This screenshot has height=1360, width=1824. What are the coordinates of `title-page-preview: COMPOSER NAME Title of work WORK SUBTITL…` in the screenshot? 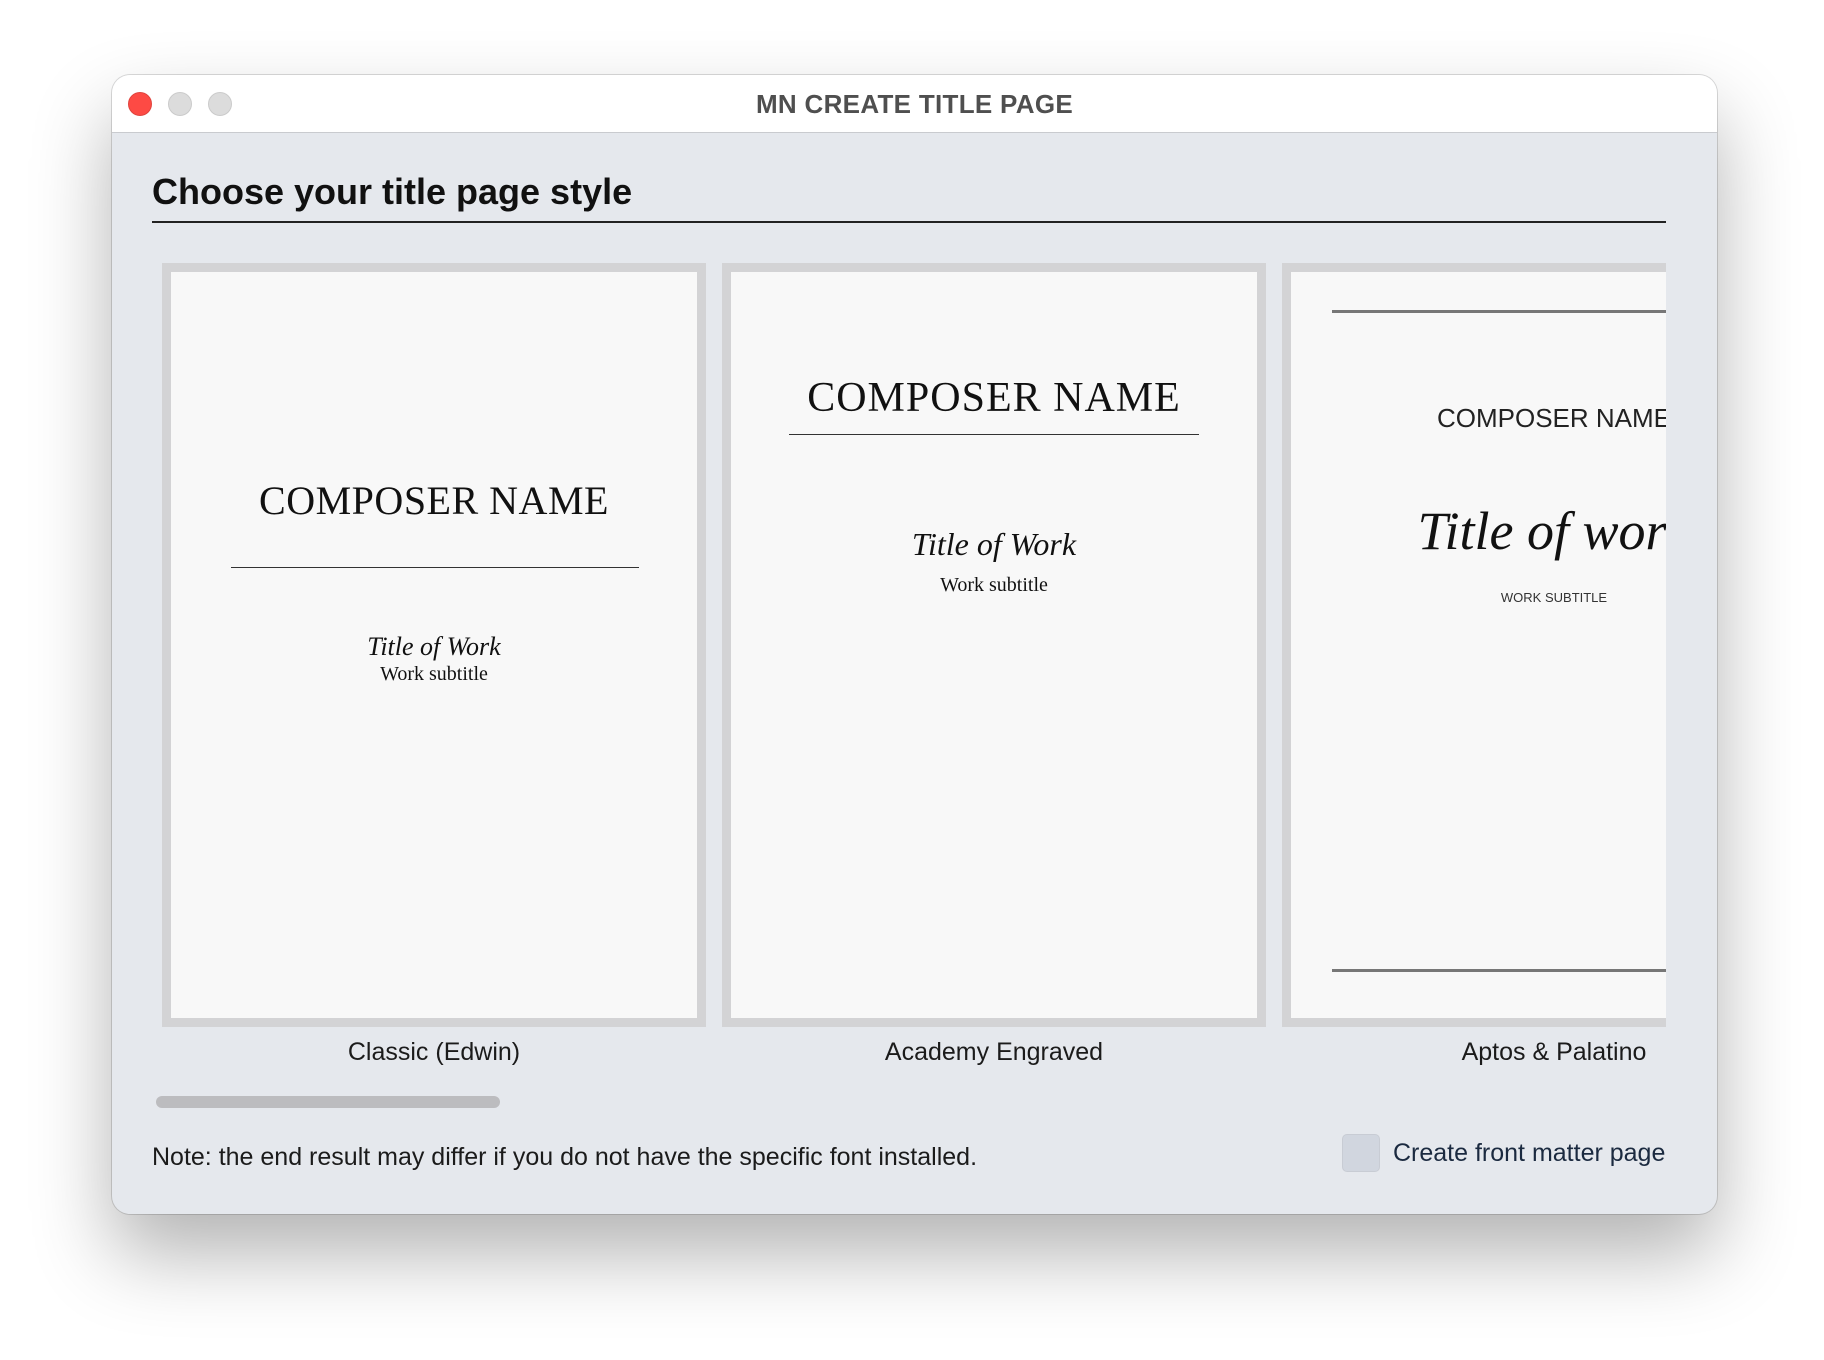 It's located at (1478, 645).